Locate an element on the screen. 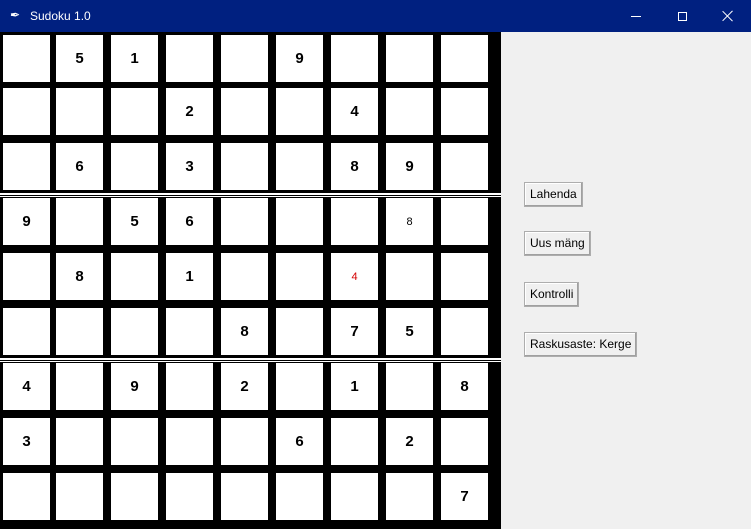  sudoku-cell-r1-c9 is located at coordinates (464, 58).